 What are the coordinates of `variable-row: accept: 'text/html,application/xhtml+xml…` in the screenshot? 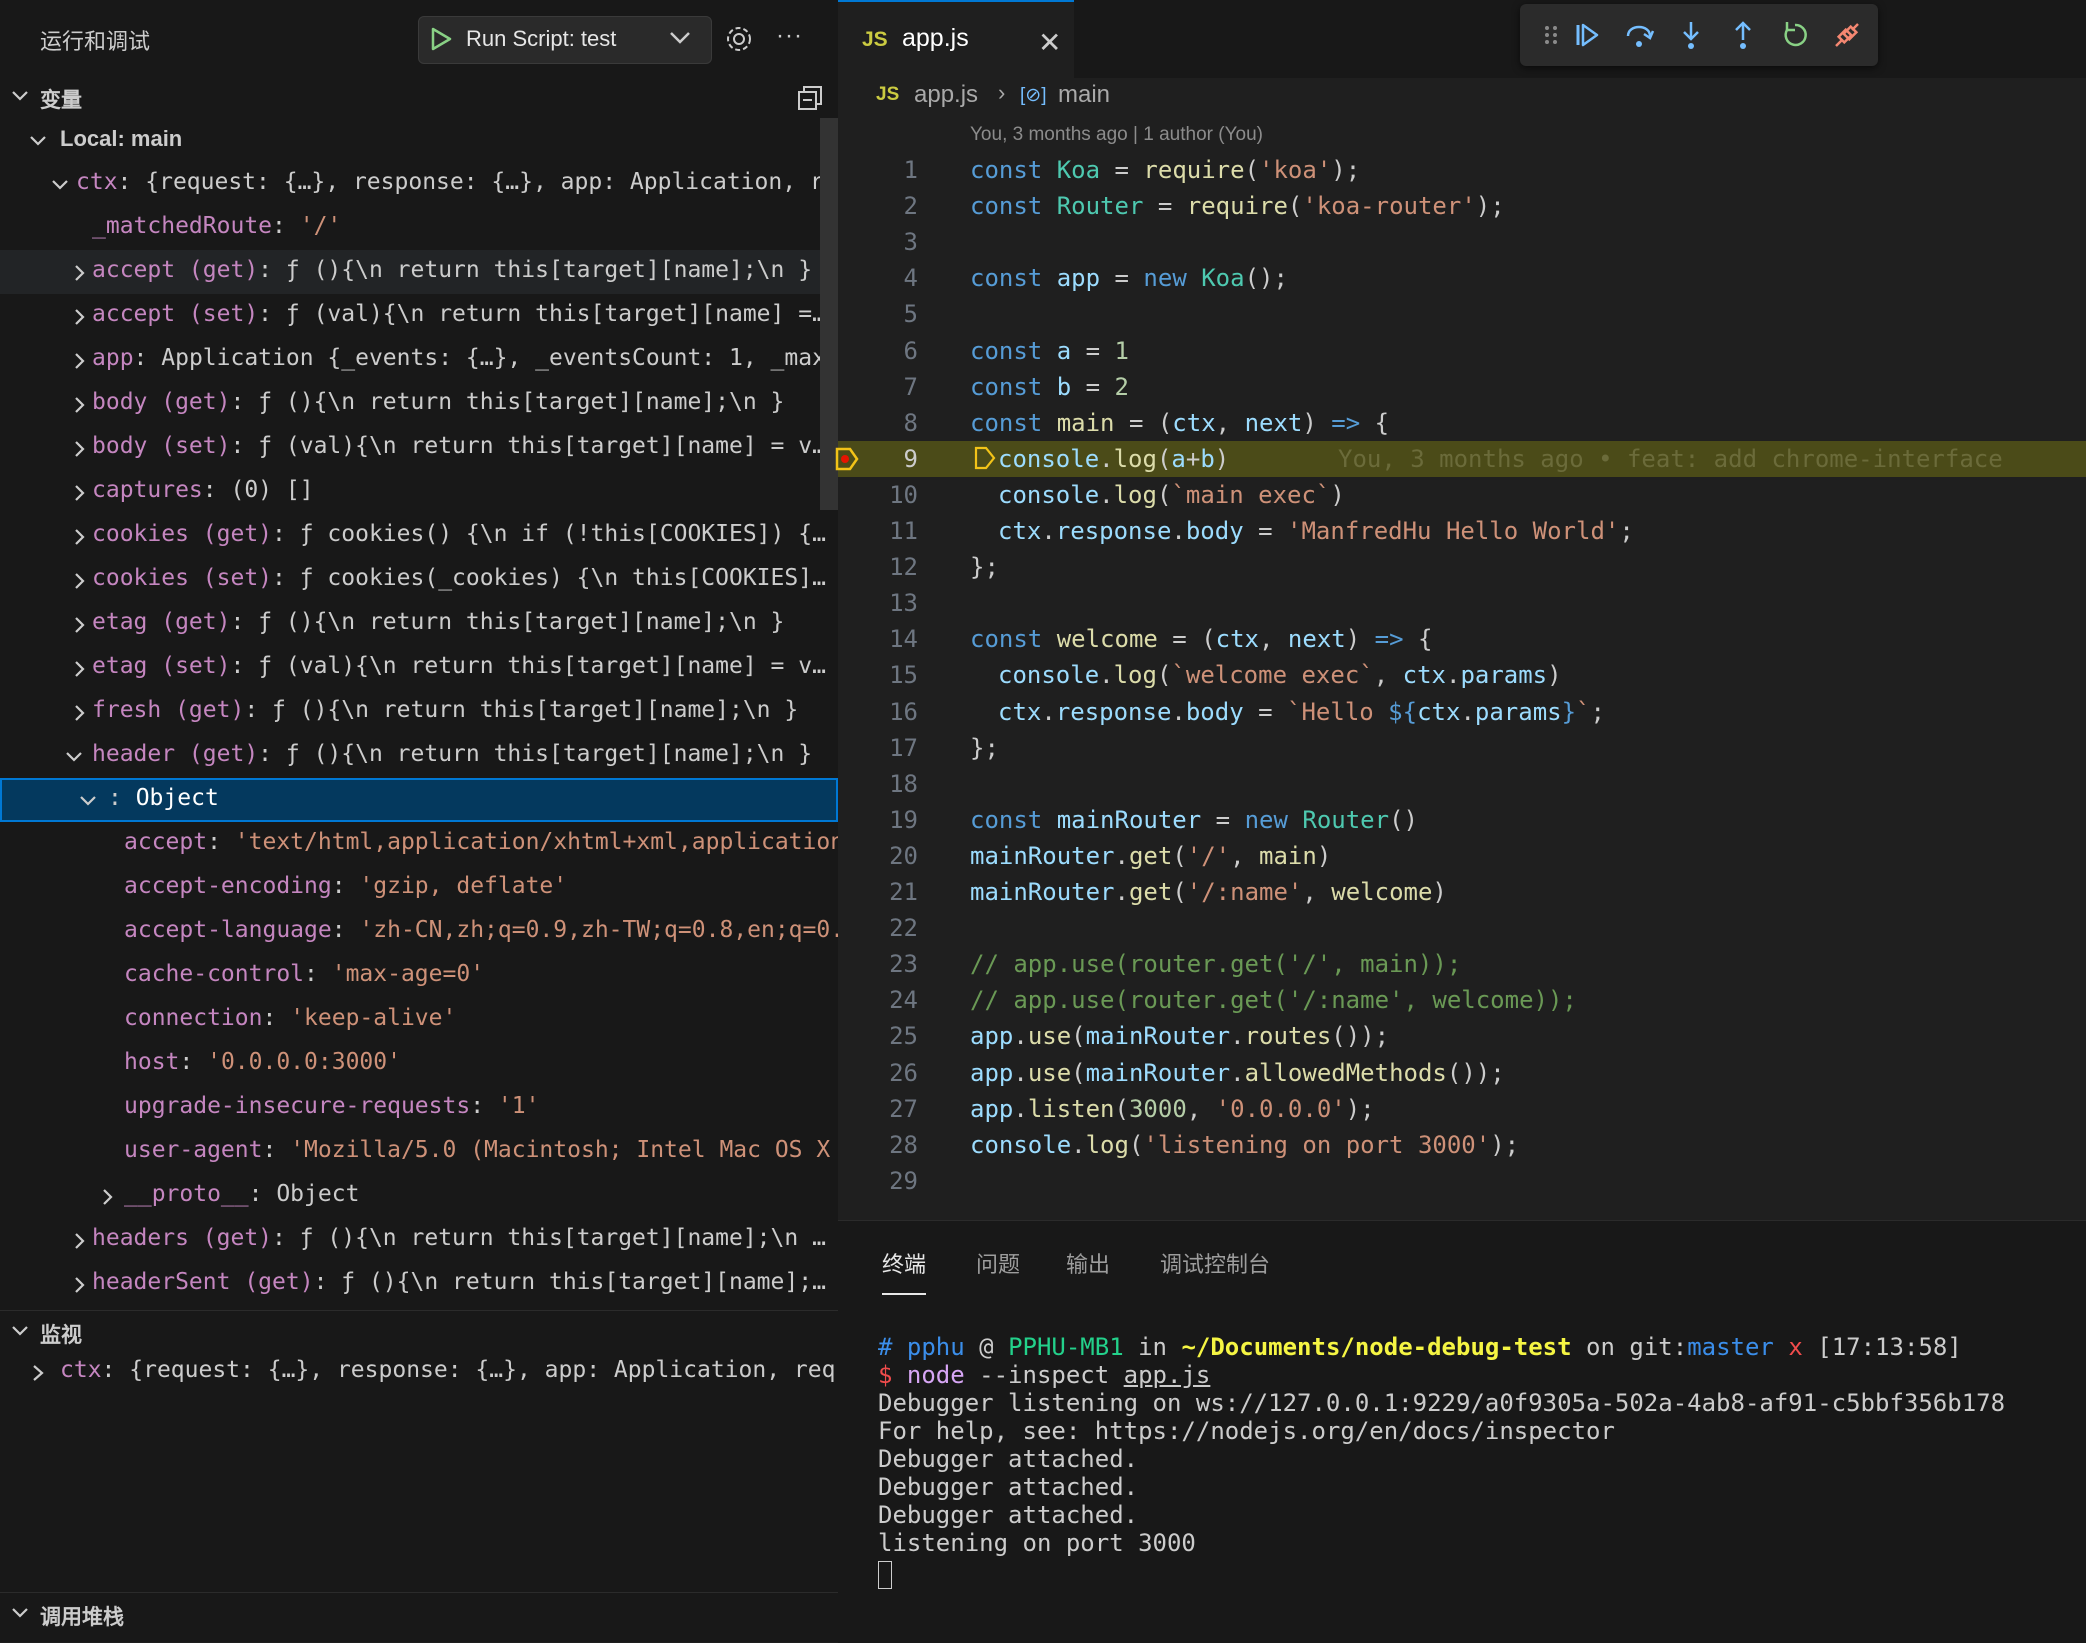 It's located at (419, 844).